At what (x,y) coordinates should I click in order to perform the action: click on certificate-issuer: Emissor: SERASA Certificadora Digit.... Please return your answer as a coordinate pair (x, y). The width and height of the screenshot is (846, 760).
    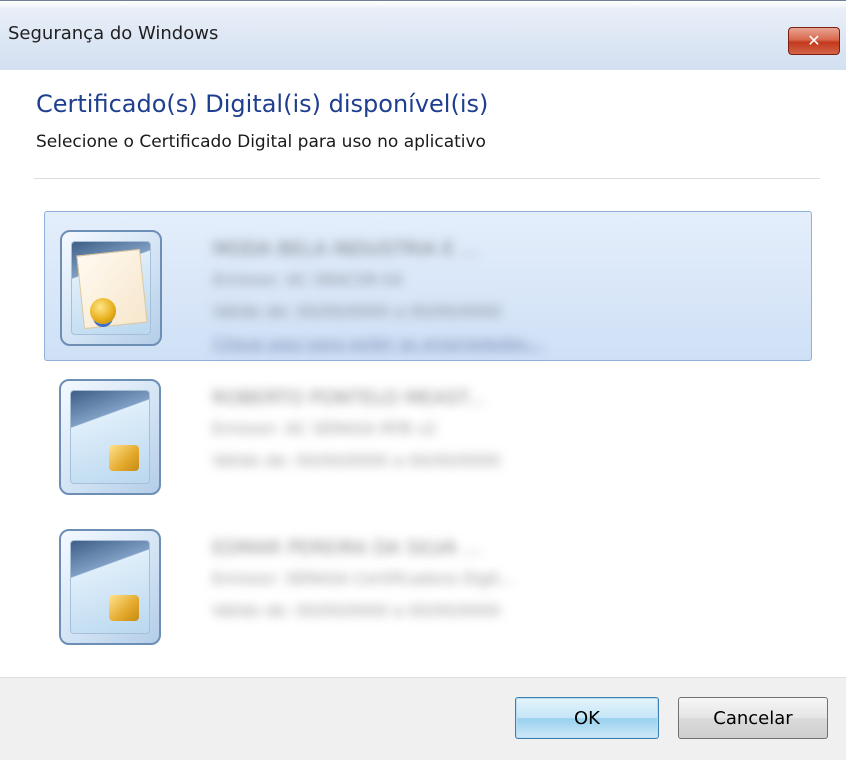
    Looking at the image, I should click on (363, 578).